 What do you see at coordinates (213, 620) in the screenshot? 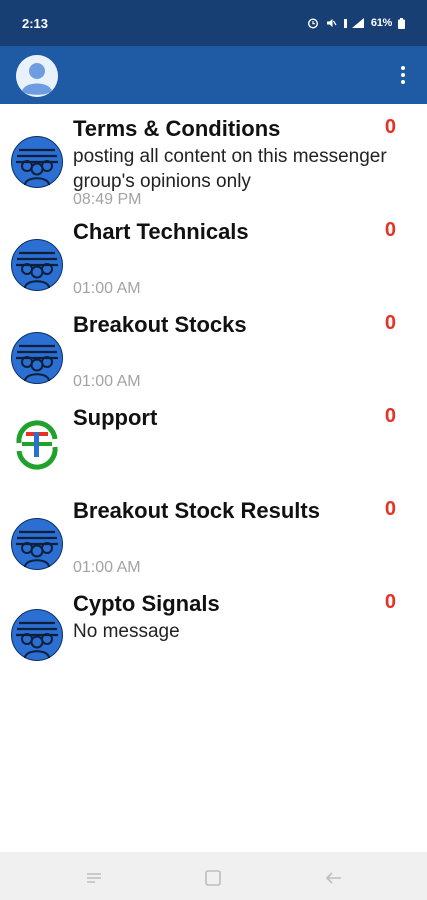
I see `chat-list-item: Cypto Signals 0 No message` at bounding box center [213, 620].